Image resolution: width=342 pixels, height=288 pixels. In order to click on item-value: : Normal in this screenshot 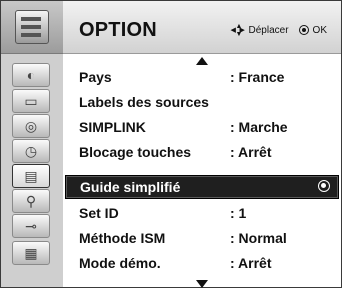, I will do `click(258, 238)`.